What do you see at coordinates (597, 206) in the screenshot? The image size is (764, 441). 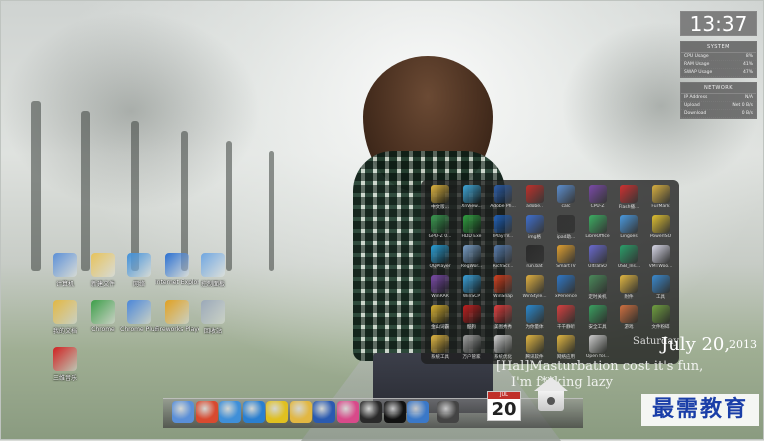 I see `launcher-app-label: CPU-Z` at bounding box center [597, 206].